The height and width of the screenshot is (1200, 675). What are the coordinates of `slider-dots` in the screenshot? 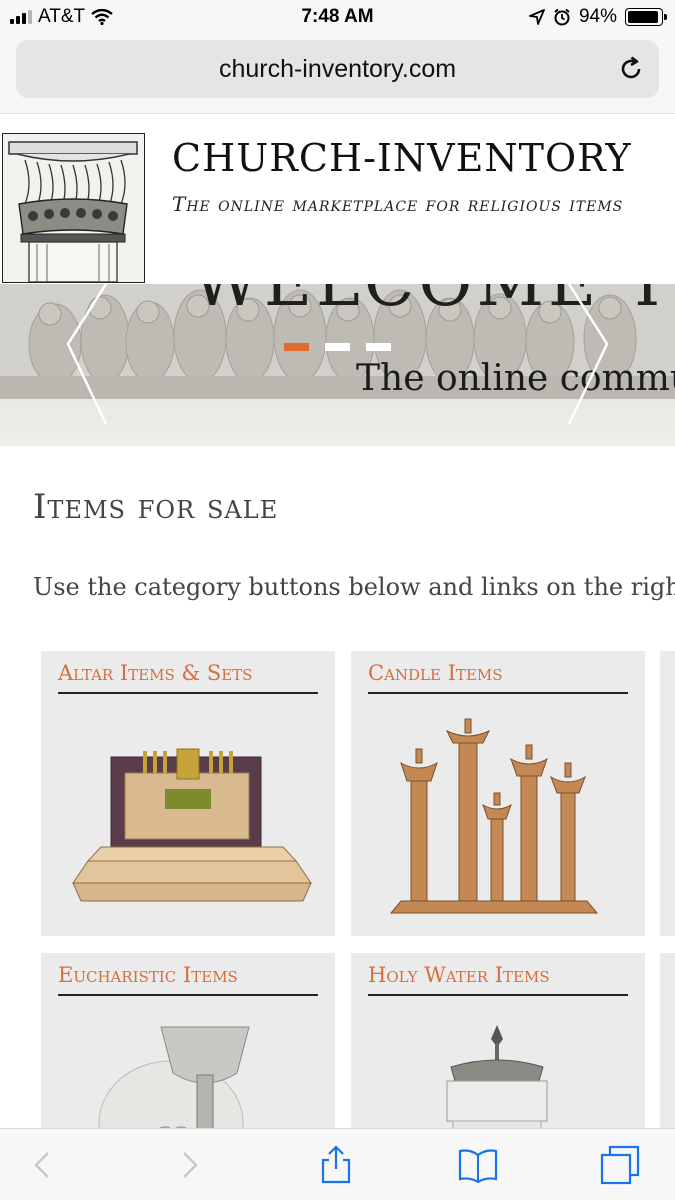 It's located at (337, 347).